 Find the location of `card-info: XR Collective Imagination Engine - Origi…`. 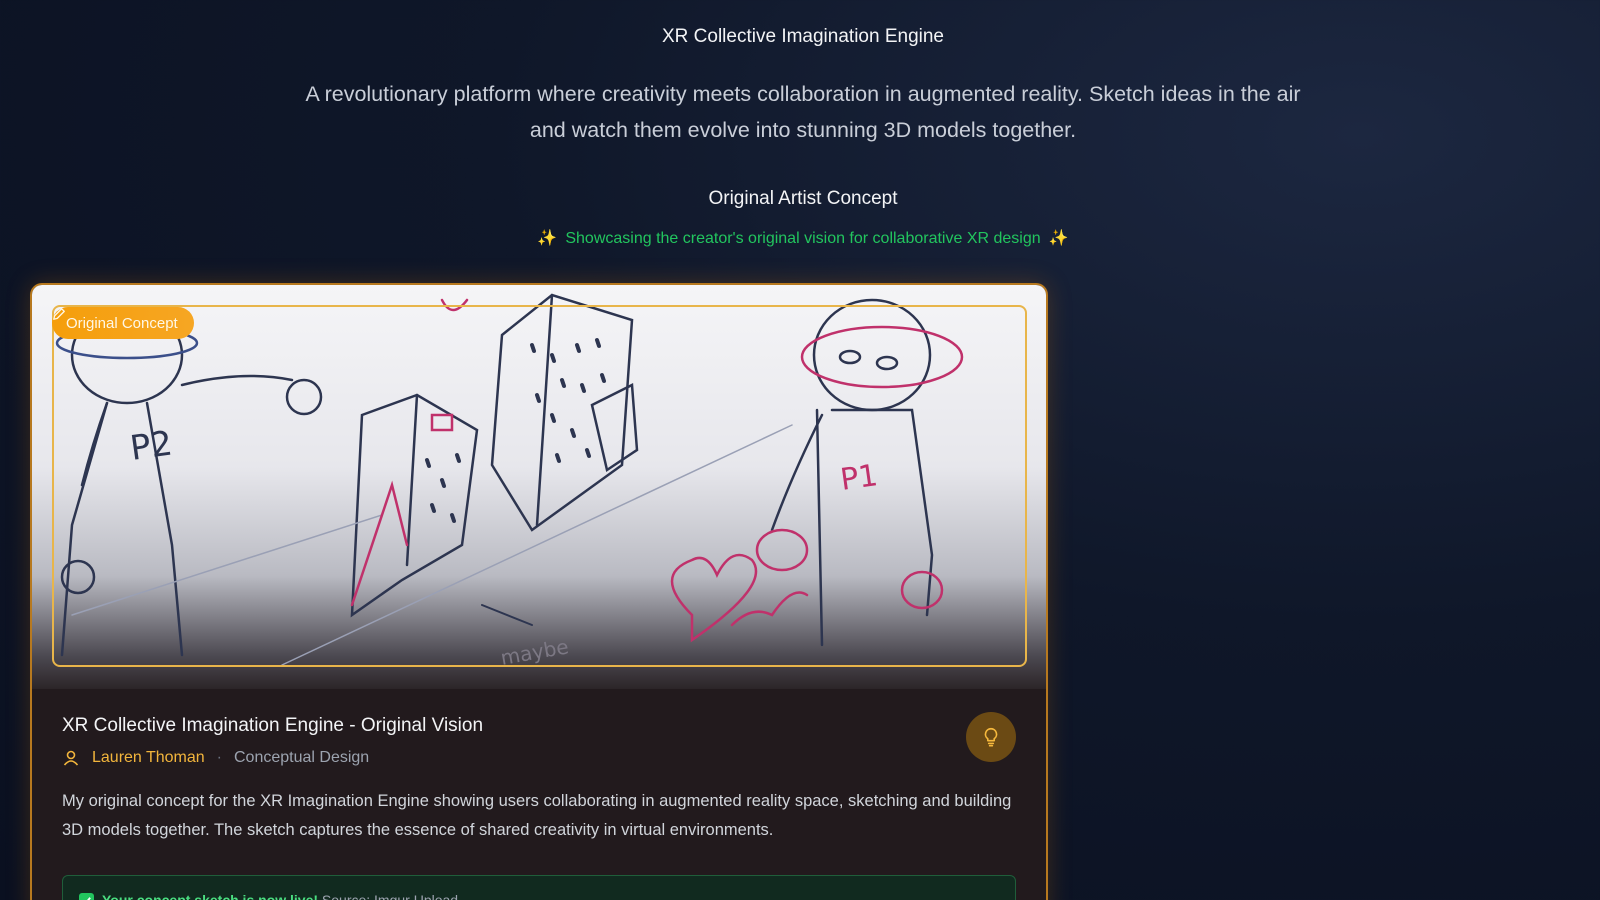

card-info: XR Collective Imagination Engine - Origi… is located at coordinates (539, 794).